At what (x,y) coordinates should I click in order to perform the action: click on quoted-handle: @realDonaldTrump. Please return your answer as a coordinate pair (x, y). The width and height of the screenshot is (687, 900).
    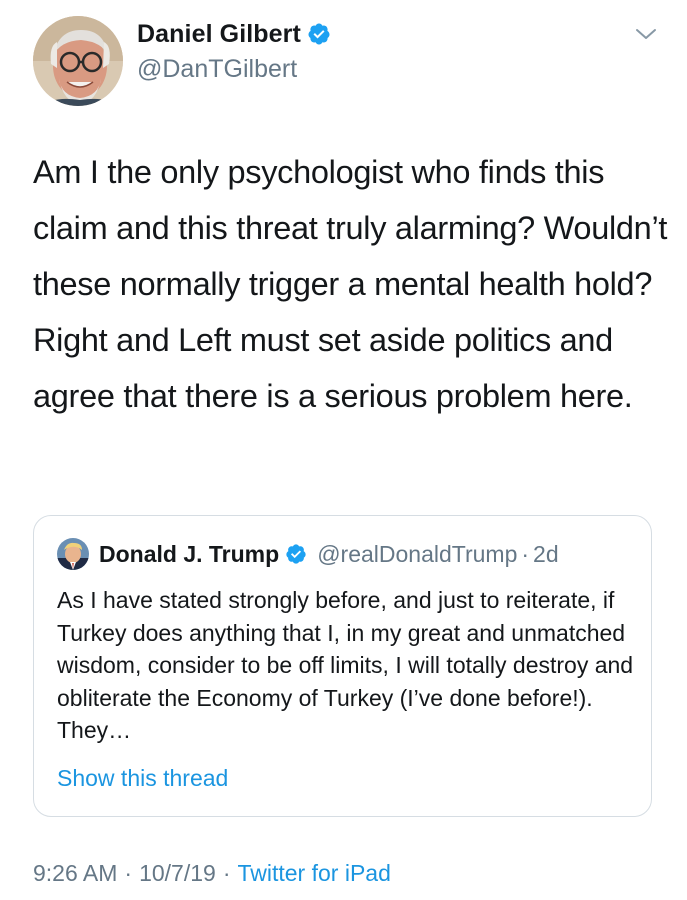
    Looking at the image, I should click on (417, 553).